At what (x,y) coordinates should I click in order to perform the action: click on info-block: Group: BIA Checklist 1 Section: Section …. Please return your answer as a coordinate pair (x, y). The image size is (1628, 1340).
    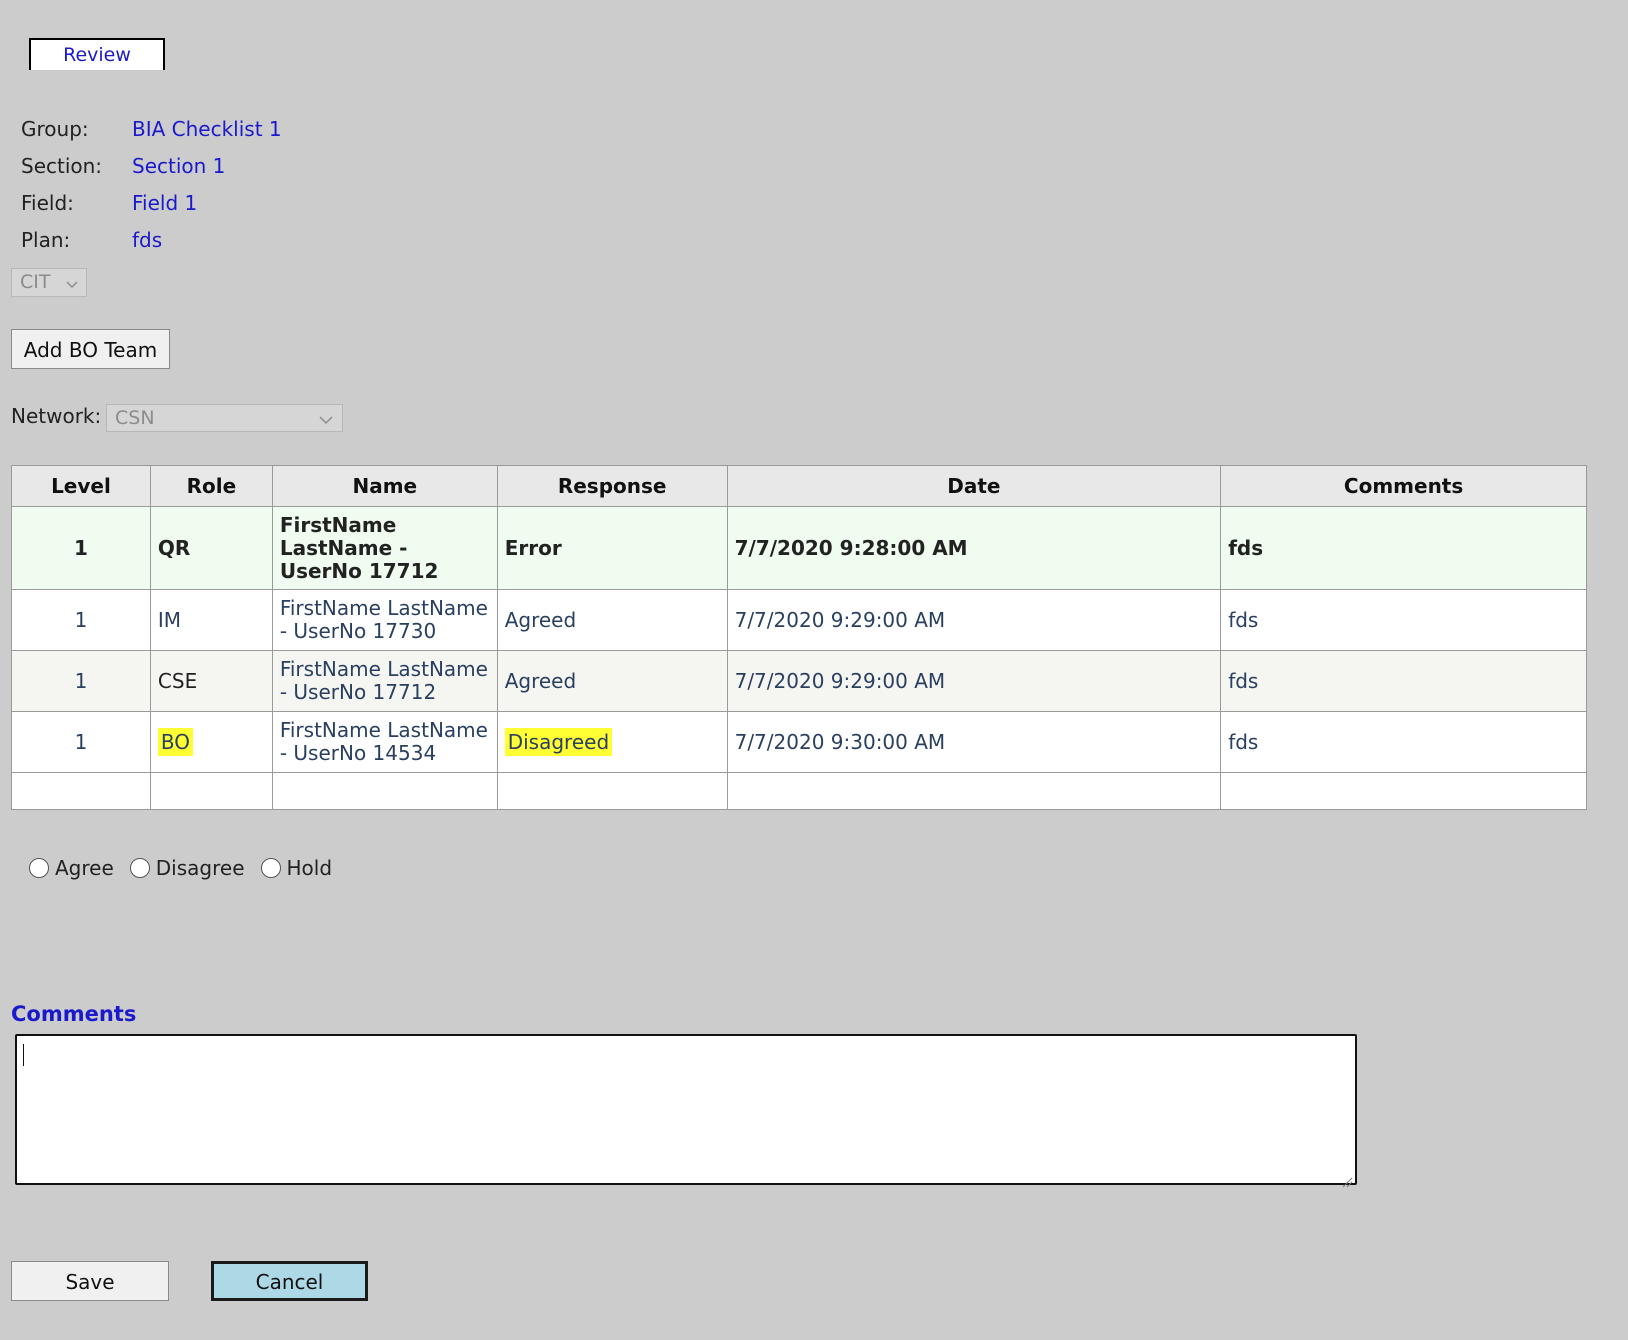
    Looking at the image, I should click on (151, 184).